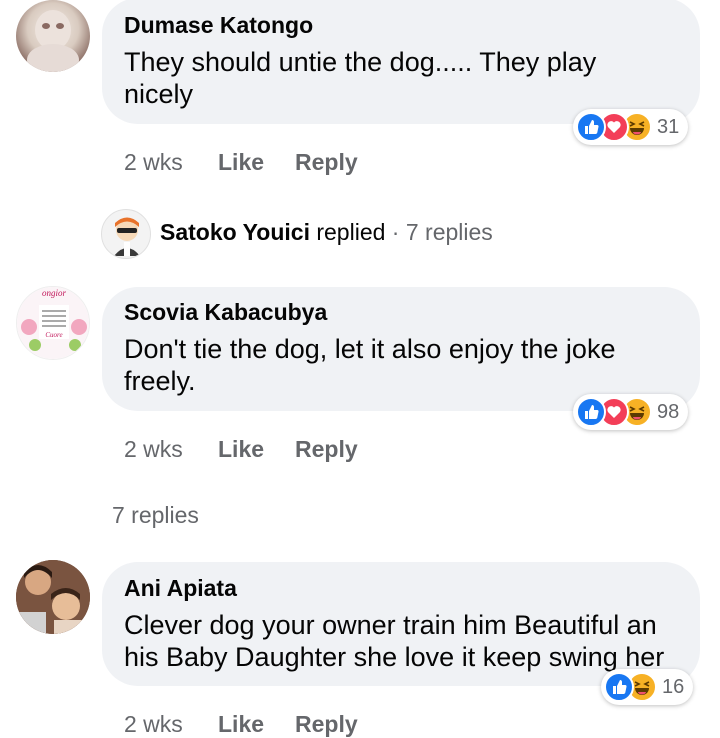 Image resolution: width=720 pixels, height=738 pixels. Describe the element at coordinates (351, 232) in the screenshot. I see `reply-action: replied` at that location.